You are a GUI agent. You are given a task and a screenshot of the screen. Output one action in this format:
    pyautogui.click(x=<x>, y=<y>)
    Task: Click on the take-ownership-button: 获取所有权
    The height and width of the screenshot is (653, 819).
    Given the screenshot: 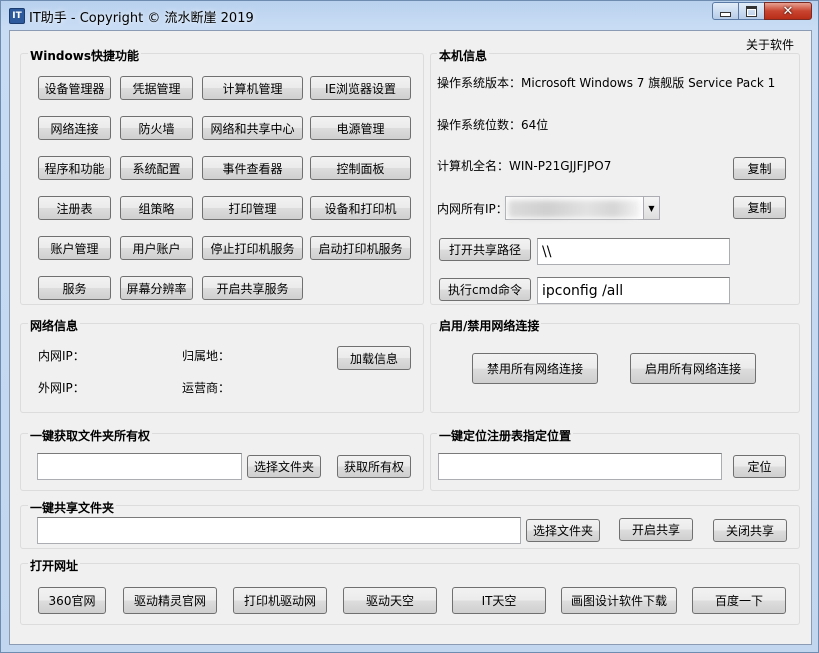 What is the action you would take?
    pyautogui.click(x=374, y=466)
    